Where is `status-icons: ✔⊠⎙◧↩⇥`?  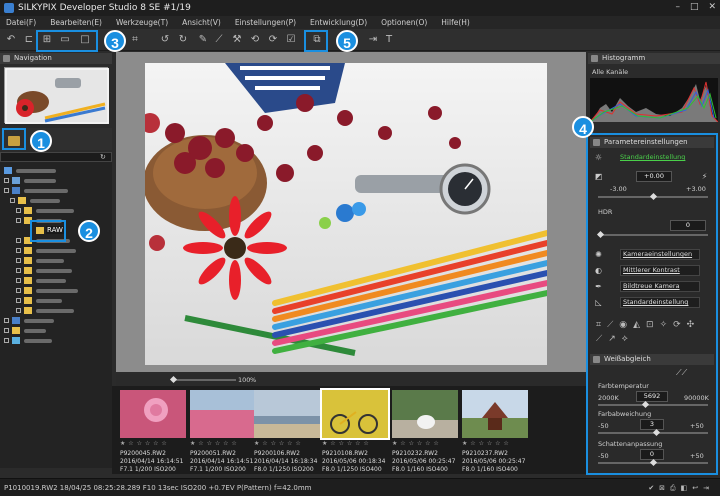 status-icons: ✔⊠⎙◧↩⇥ is located at coordinates (681, 487).